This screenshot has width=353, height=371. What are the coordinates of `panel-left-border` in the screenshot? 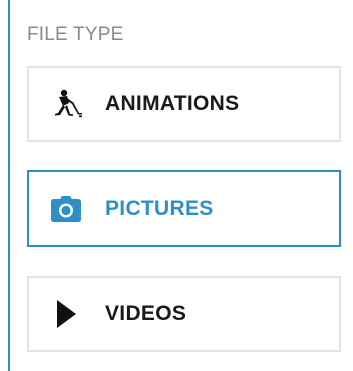 It's located at (9, 185).